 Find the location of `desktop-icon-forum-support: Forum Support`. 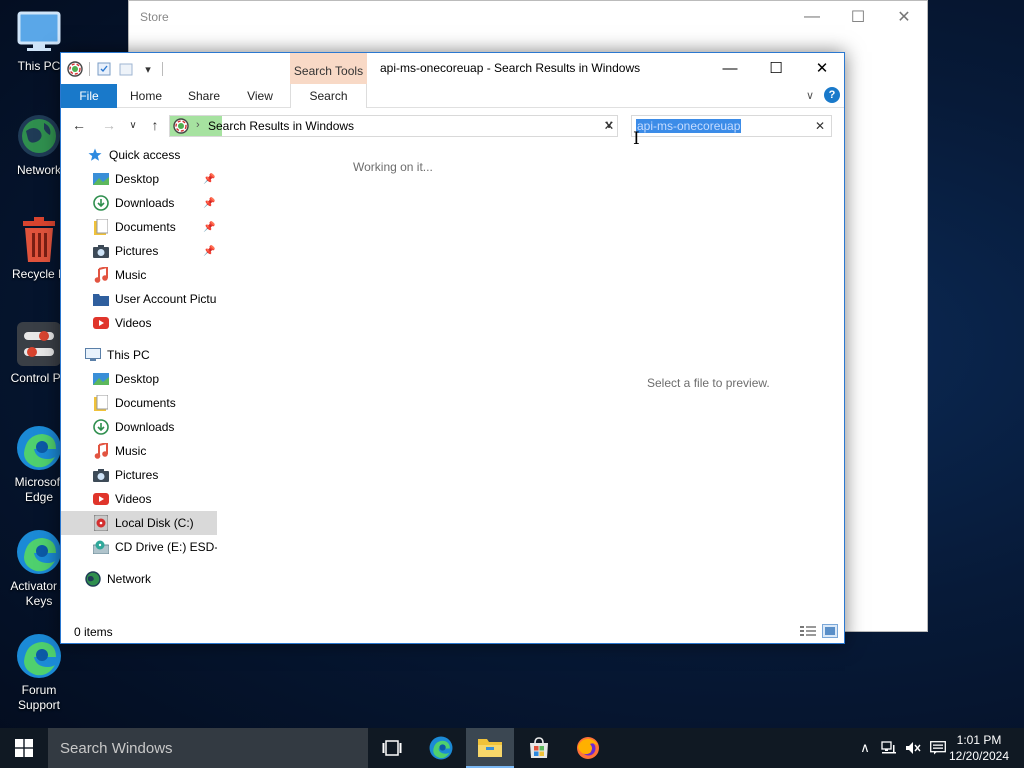

desktop-icon-forum-support: Forum Support is located at coordinates (39, 672).